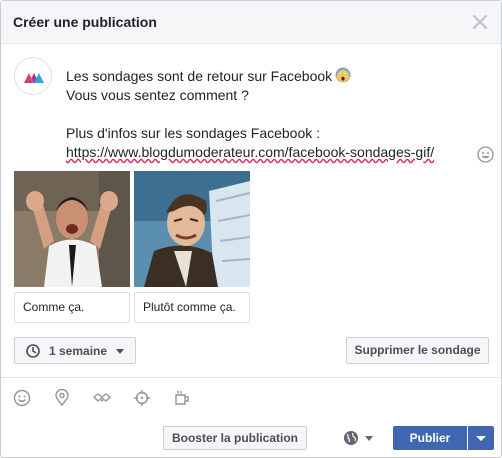 This screenshot has width=502, height=458. Describe the element at coordinates (360, 438) in the screenshot. I see `audience-selector` at that location.